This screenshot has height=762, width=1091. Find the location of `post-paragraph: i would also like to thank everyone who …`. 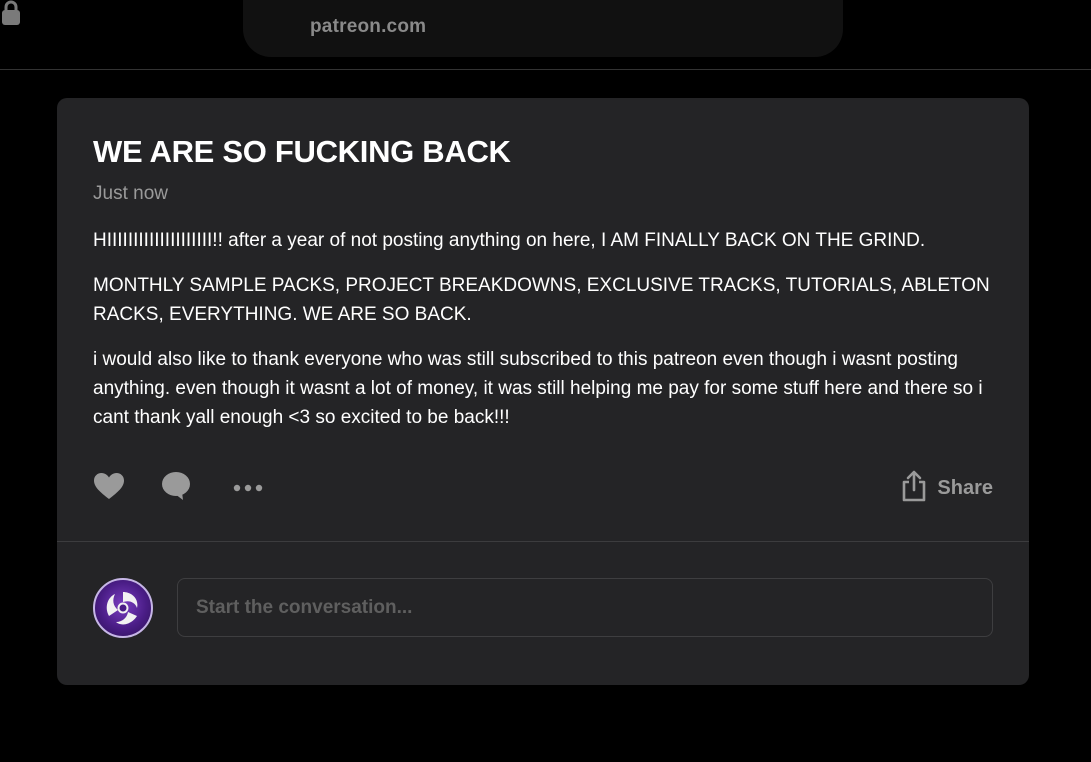

post-paragraph: i would also like to thank everyone who … is located at coordinates (538, 388).